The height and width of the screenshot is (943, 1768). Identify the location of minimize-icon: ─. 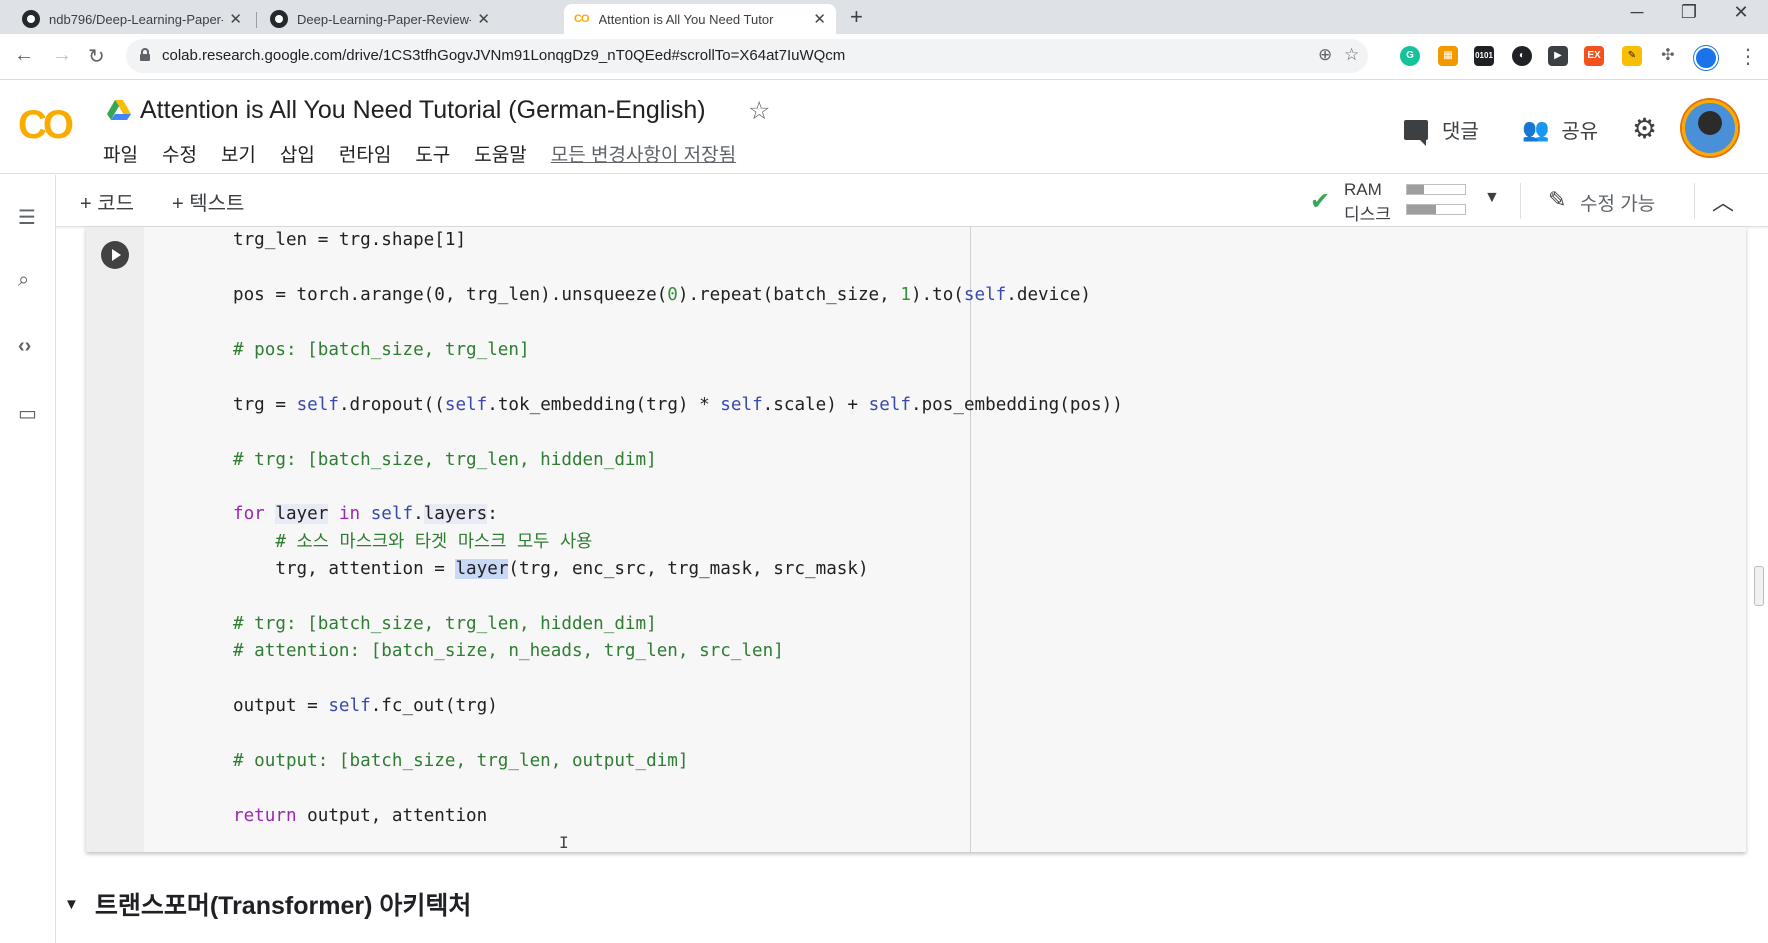
(1637, 12).